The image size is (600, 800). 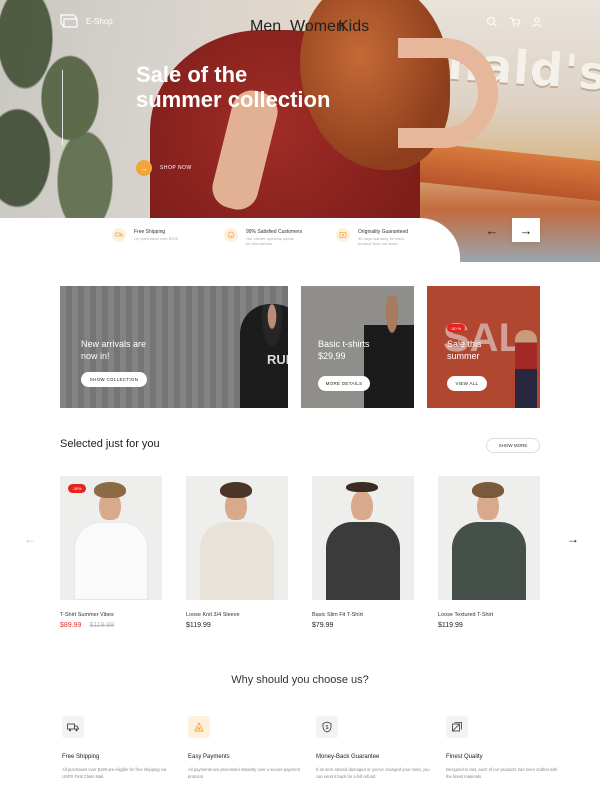 What do you see at coordinates (233, 87) in the screenshot?
I see `hero-title: Sale of the summer collection` at bounding box center [233, 87].